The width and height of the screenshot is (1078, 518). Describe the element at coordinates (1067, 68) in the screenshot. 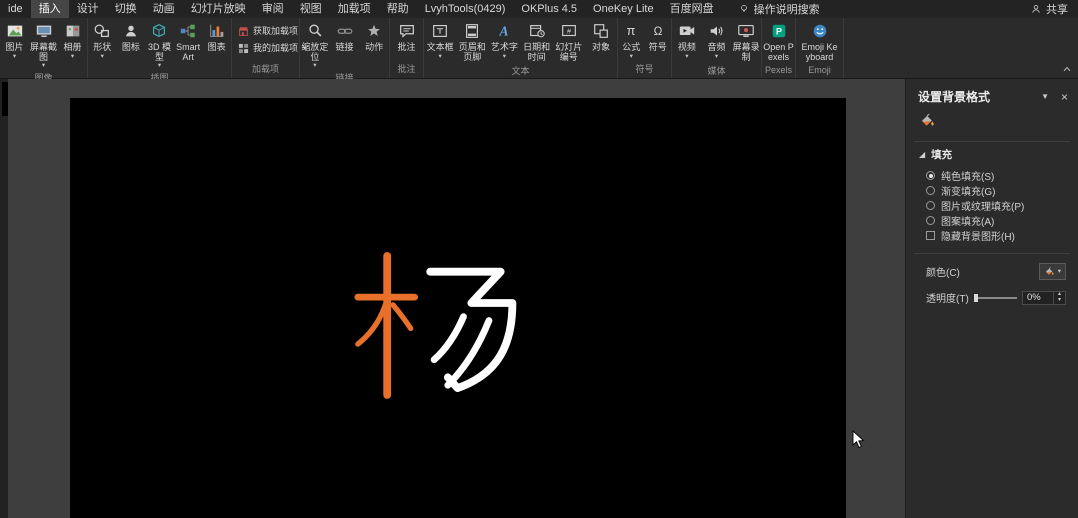

I see `collapse-ribbon-button` at that location.